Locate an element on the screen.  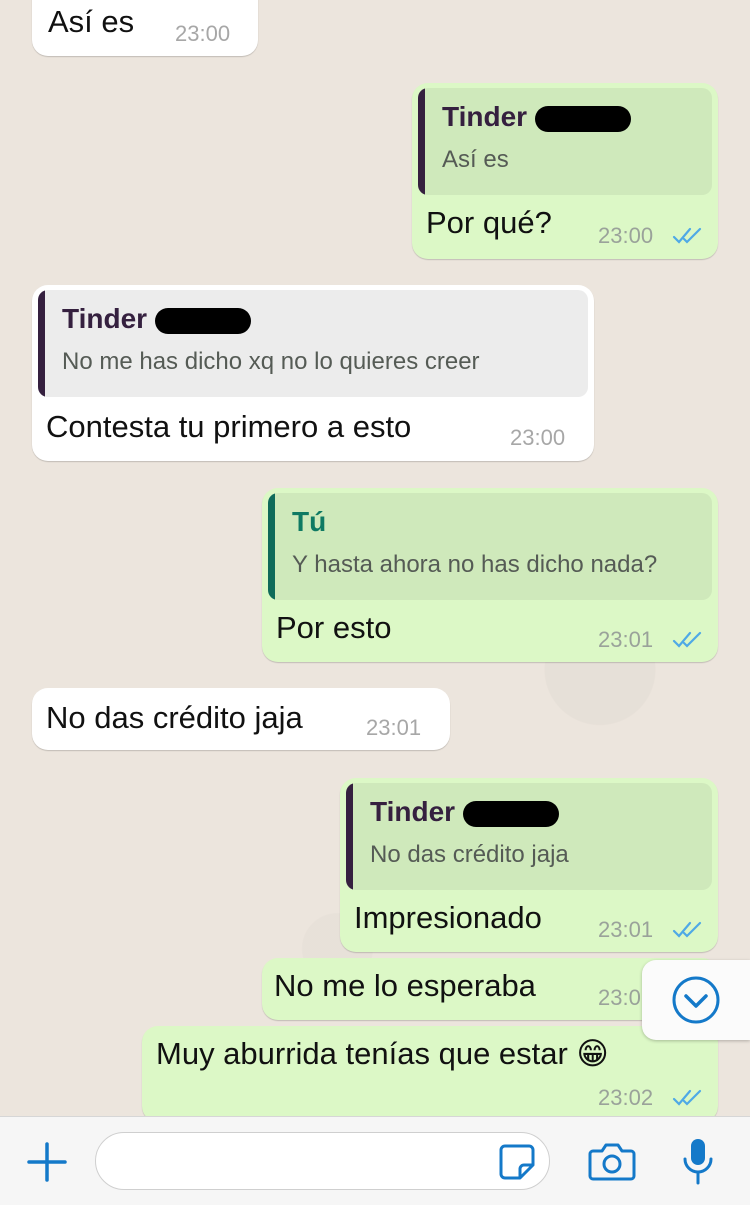
quoted-message: Tinder No das crédito jaja is located at coordinates (529, 836).